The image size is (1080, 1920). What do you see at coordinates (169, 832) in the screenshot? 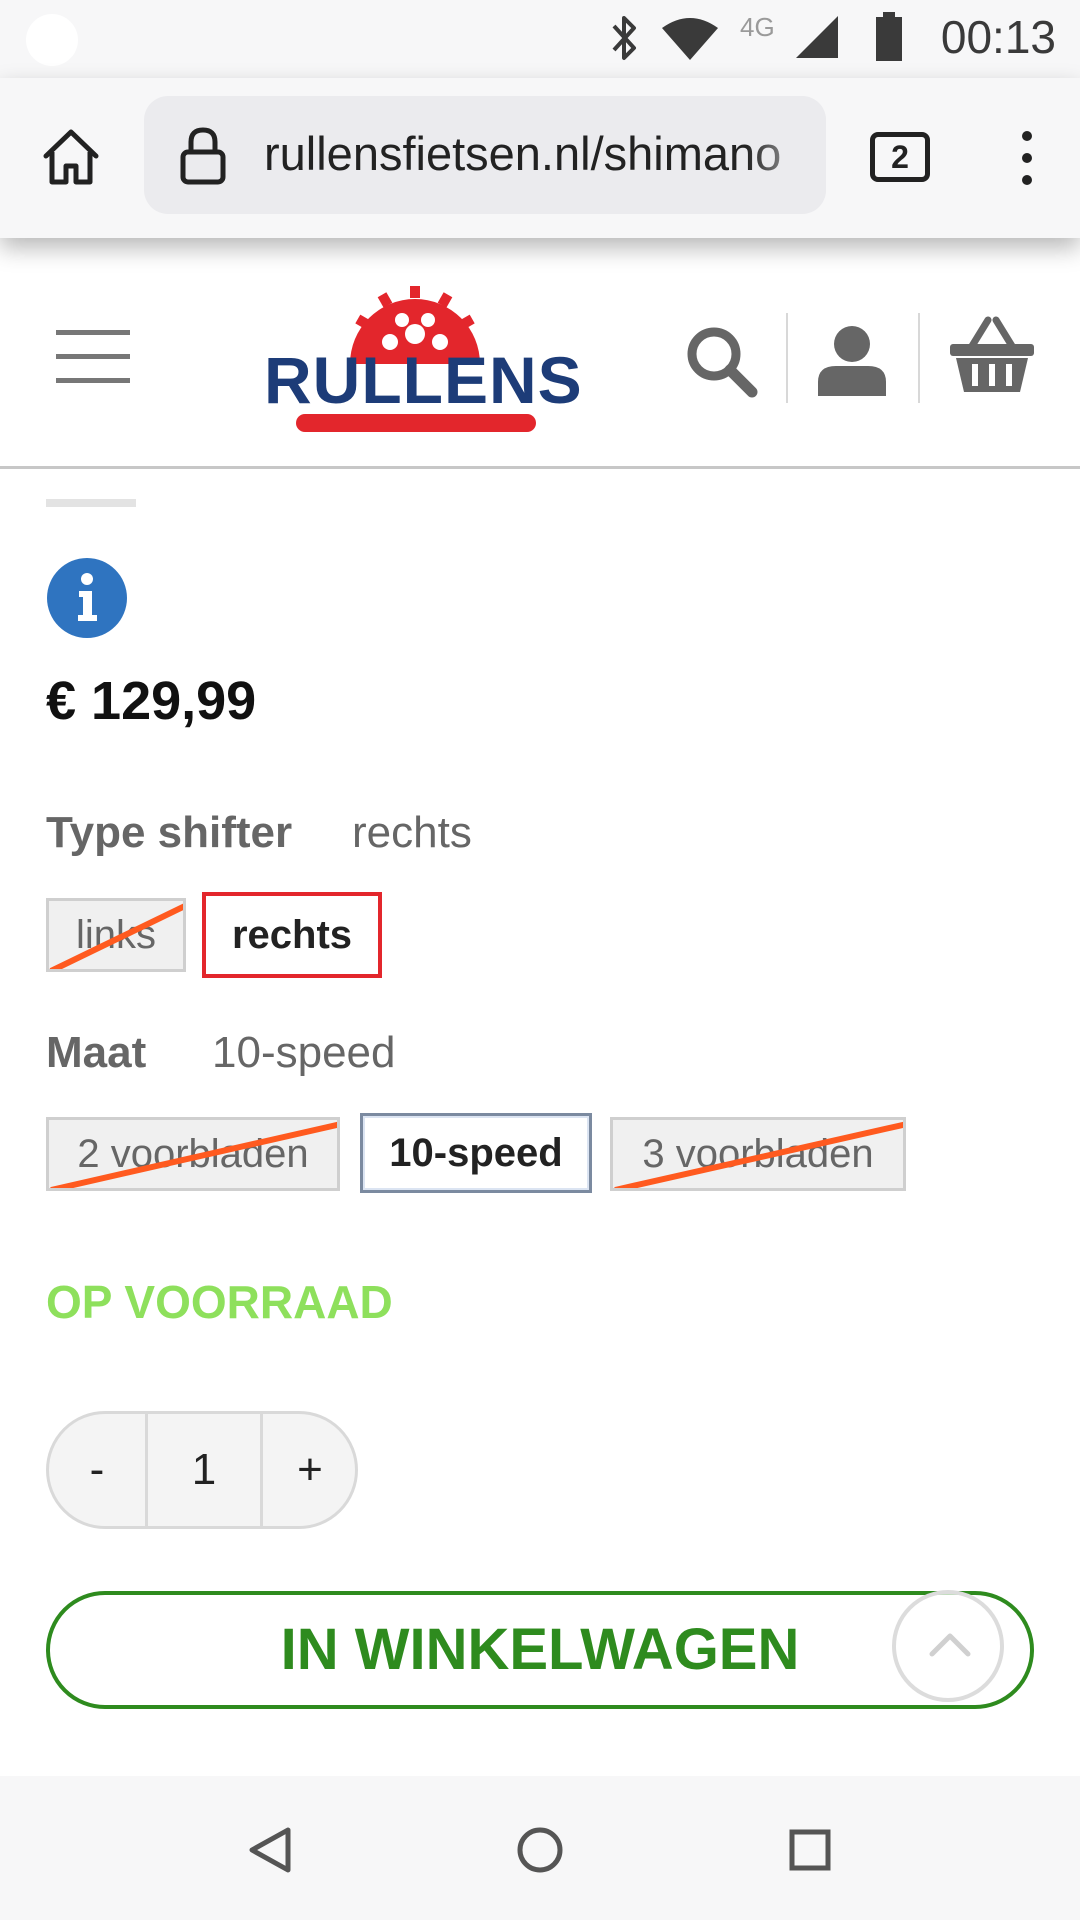
I see `option-label-type-shifter: Type shifter` at bounding box center [169, 832].